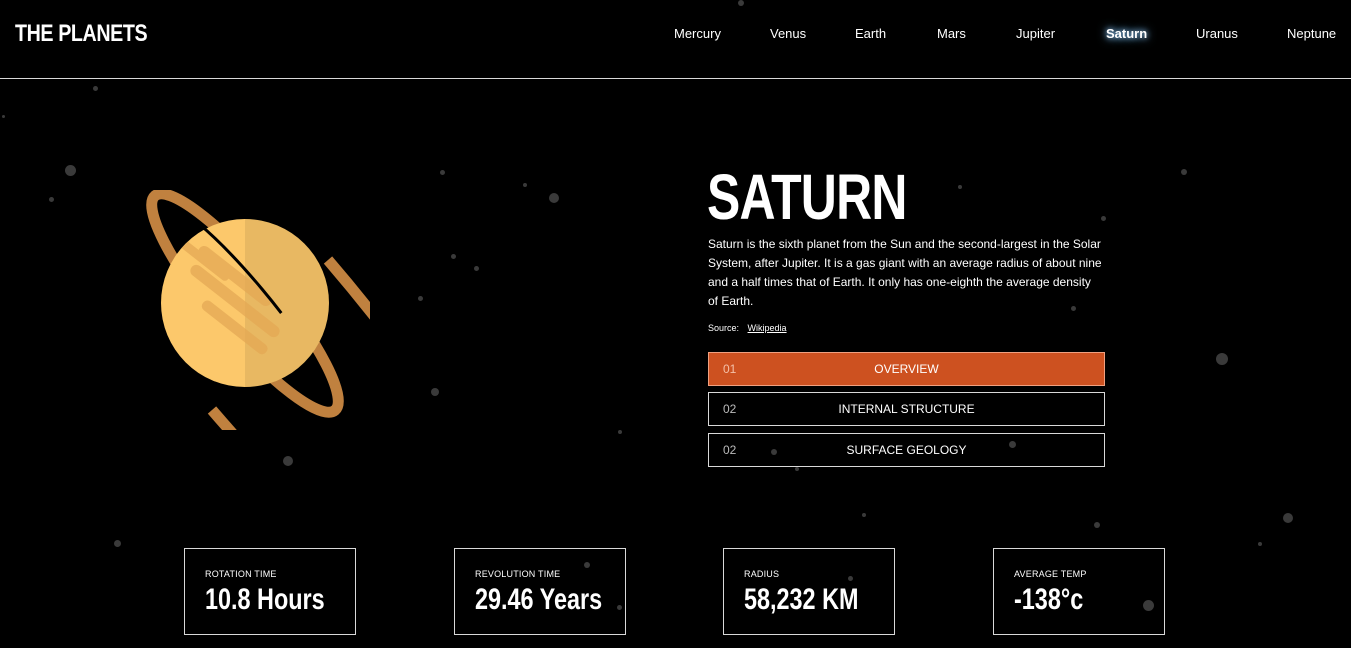 The height and width of the screenshot is (648, 1351). I want to click on stat-average-temp: AVERAGE TEMP -138°c, so click(1079, 591).